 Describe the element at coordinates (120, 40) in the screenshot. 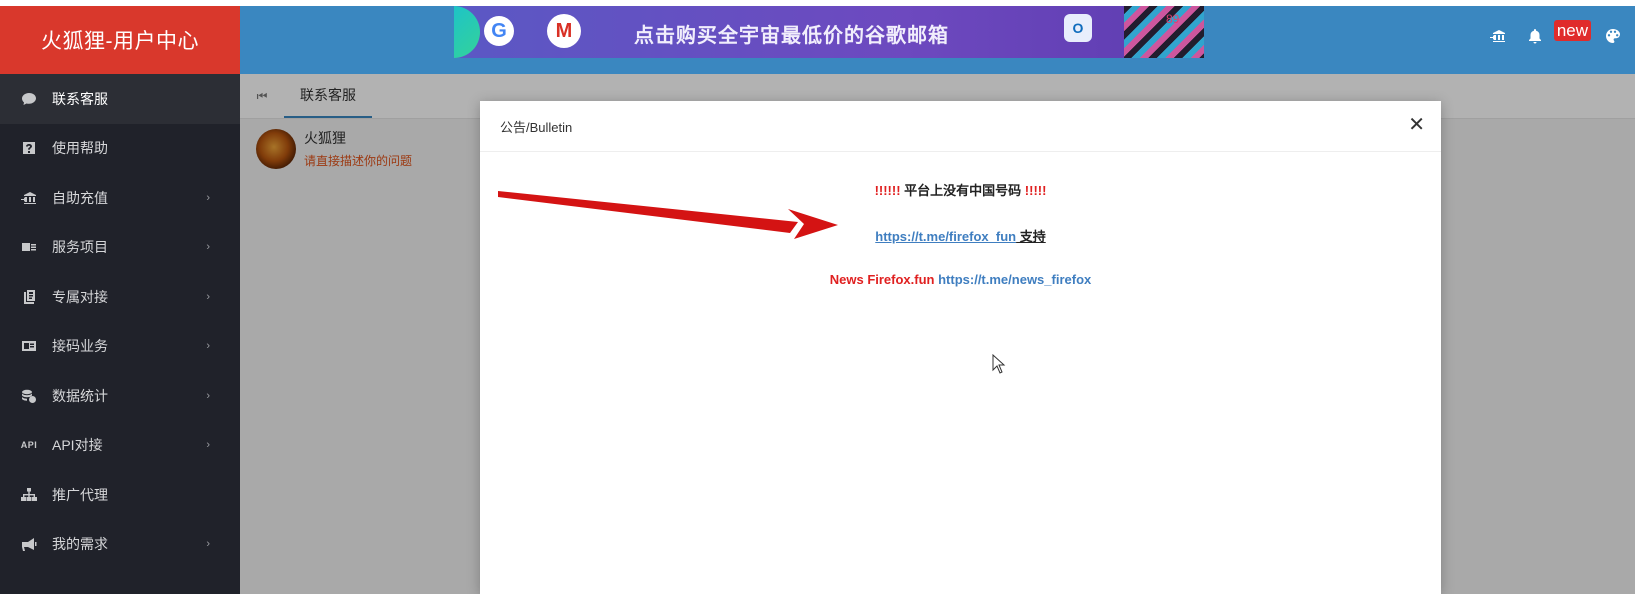

I see `brand-title: 火狐狸-用户中心` at that location.